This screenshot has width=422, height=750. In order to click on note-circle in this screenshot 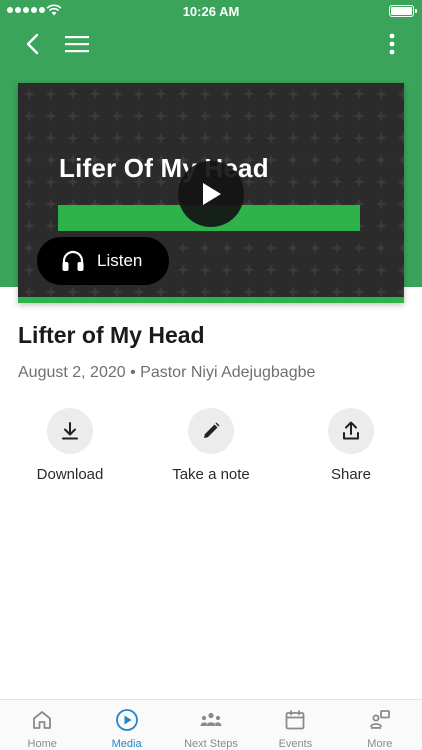, I will do `click(211, 431)`.